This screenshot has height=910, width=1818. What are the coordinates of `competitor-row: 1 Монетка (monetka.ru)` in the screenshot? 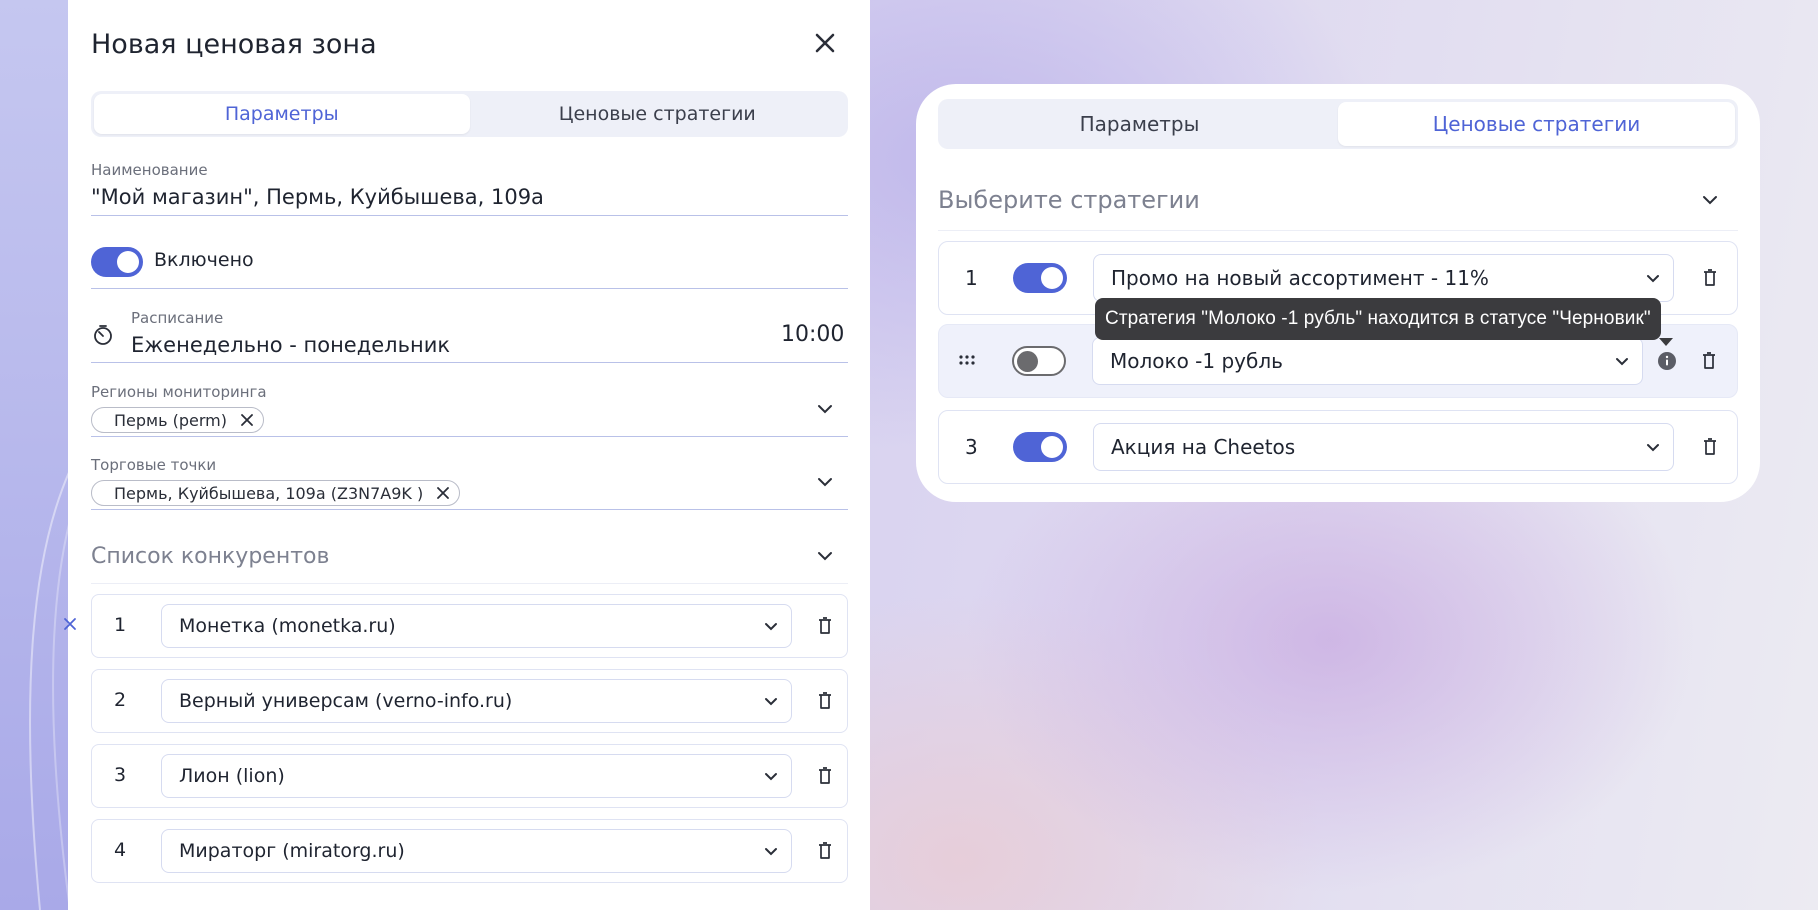 It's located at (469, 626).